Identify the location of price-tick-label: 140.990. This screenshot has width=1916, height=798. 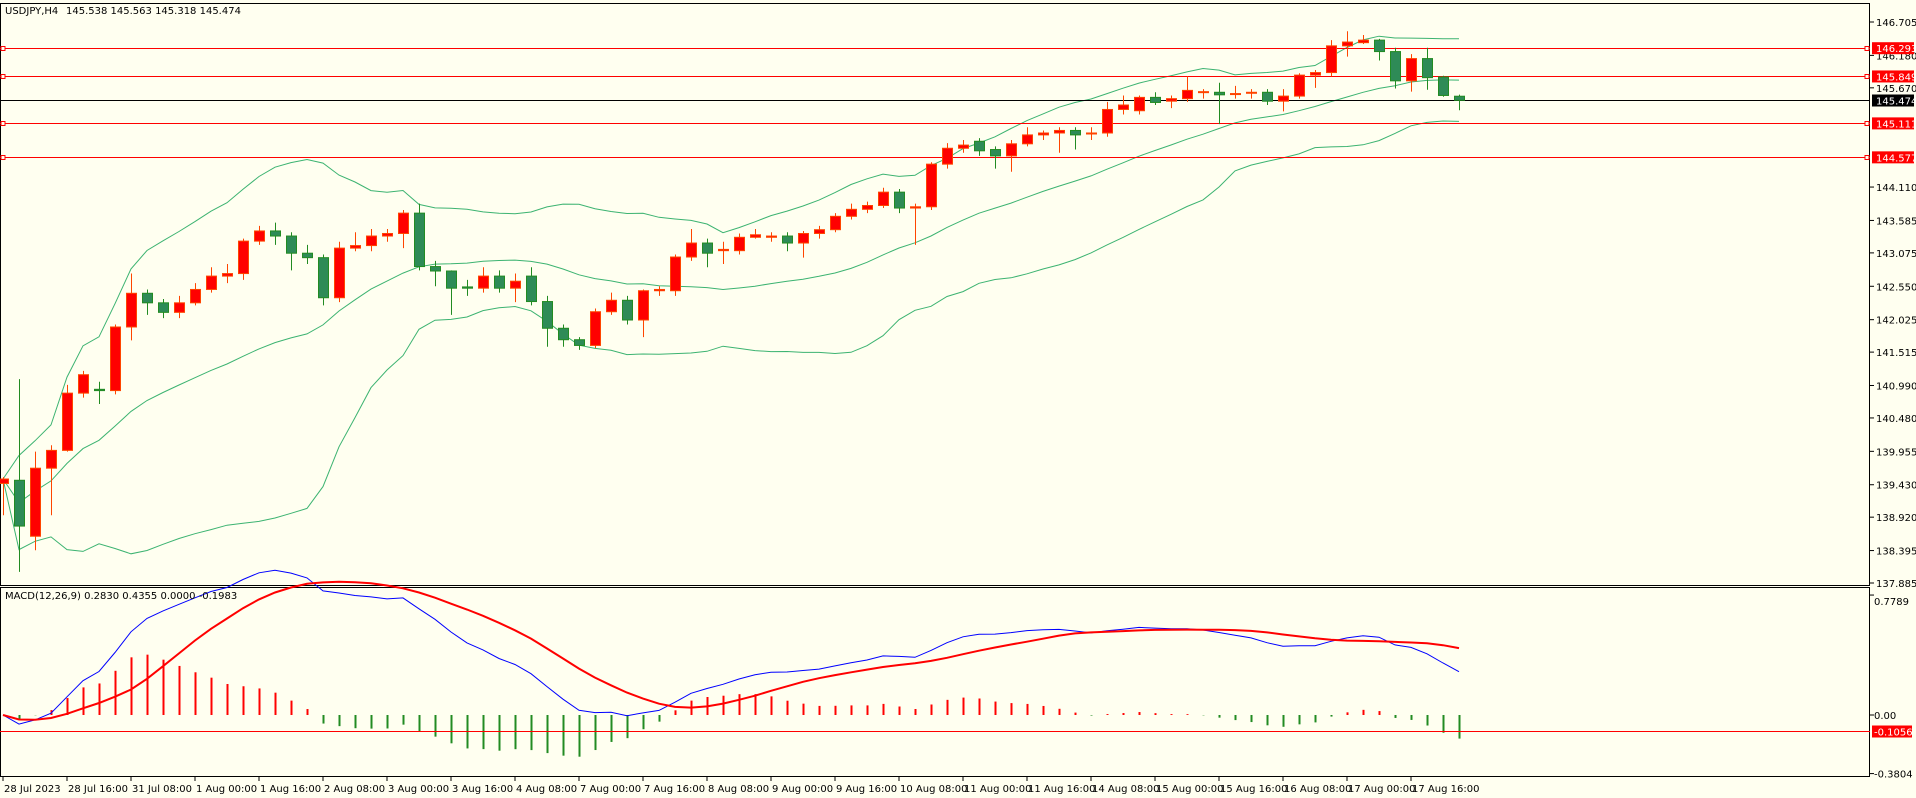
(1896, 387).